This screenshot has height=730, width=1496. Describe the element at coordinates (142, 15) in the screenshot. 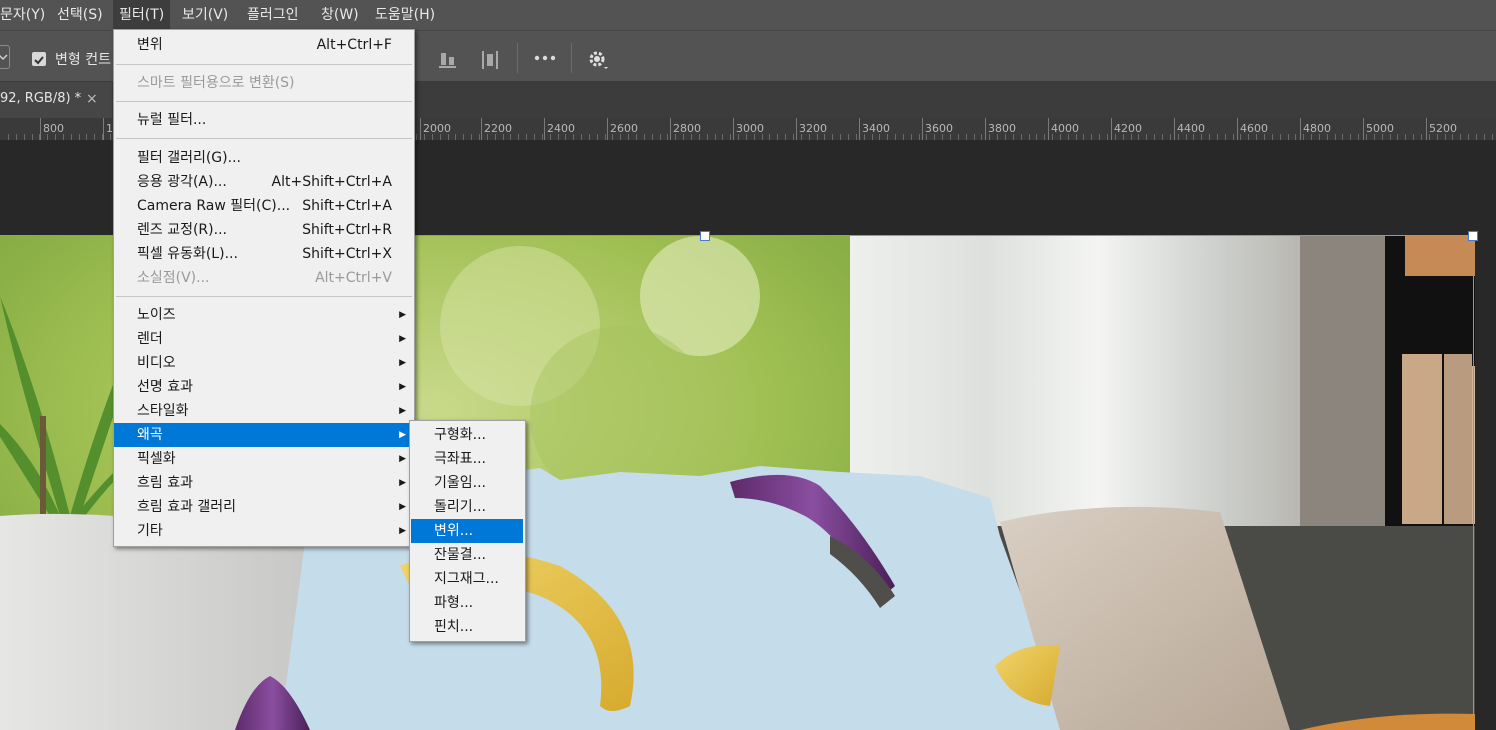

I see `menu-filter: 필터(T)` at that location.